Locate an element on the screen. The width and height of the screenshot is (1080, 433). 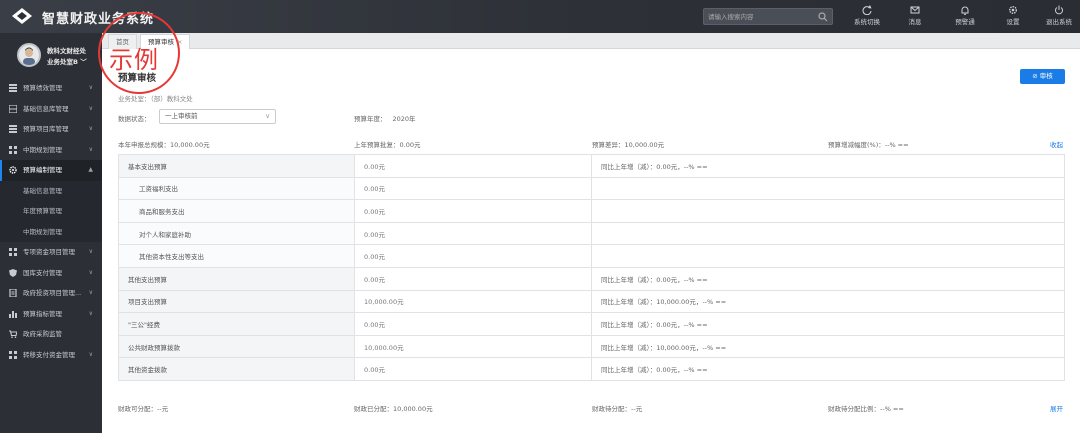
sidebar-item-project-library: 预算项目库管理 ∨ is located at coordinates (51, 129).